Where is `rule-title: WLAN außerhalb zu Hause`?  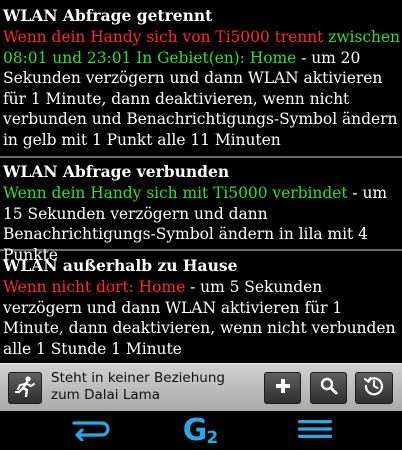
rule-title: WLAN außerhalb zu Hause is located at coordinates (120, 265).